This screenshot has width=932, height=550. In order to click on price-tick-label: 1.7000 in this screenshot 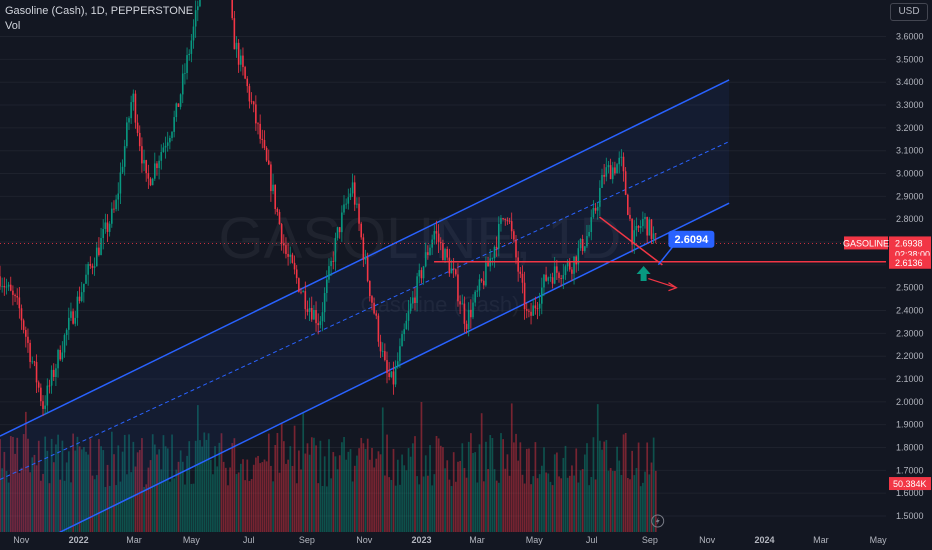, I will do `click(910, 470)`.